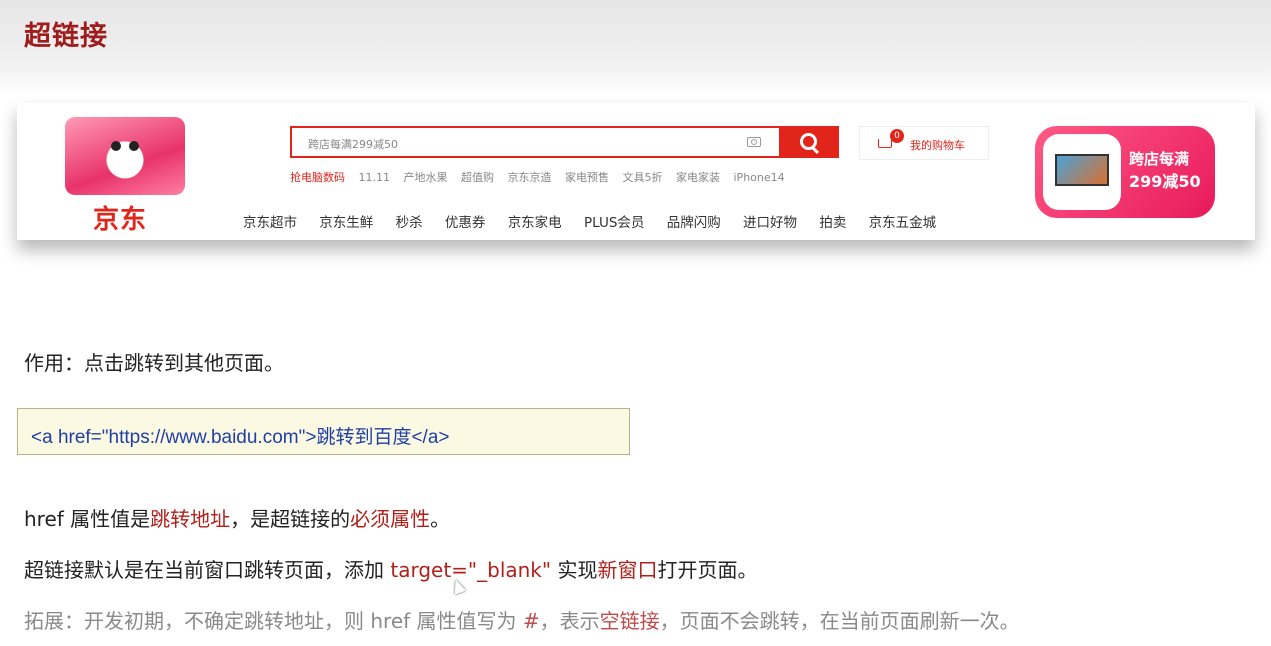 The image size is (1271, 646). Describe the element at coordinates (290, 519) in the screenshot. I see `text-segment: ，是超链接的` at that location.